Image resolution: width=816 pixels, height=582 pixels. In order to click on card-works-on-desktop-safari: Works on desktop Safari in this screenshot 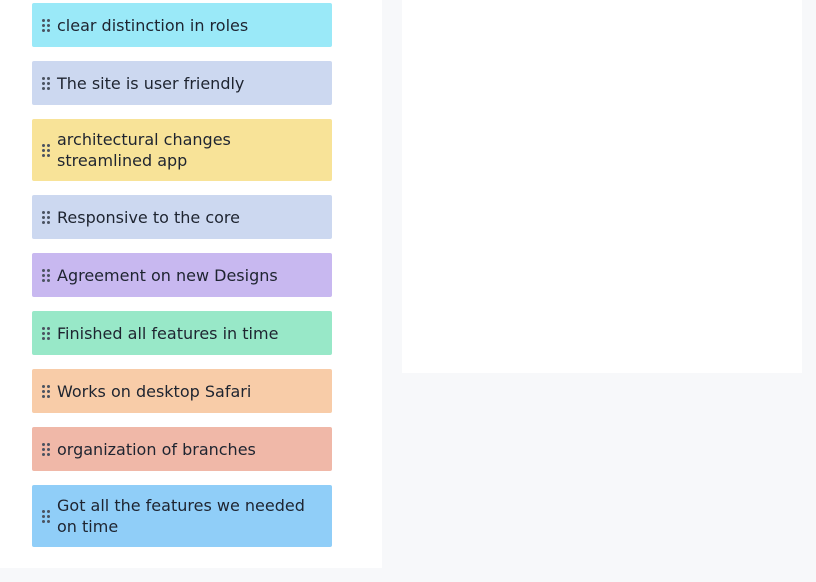, I will do `click(182, 391)`.